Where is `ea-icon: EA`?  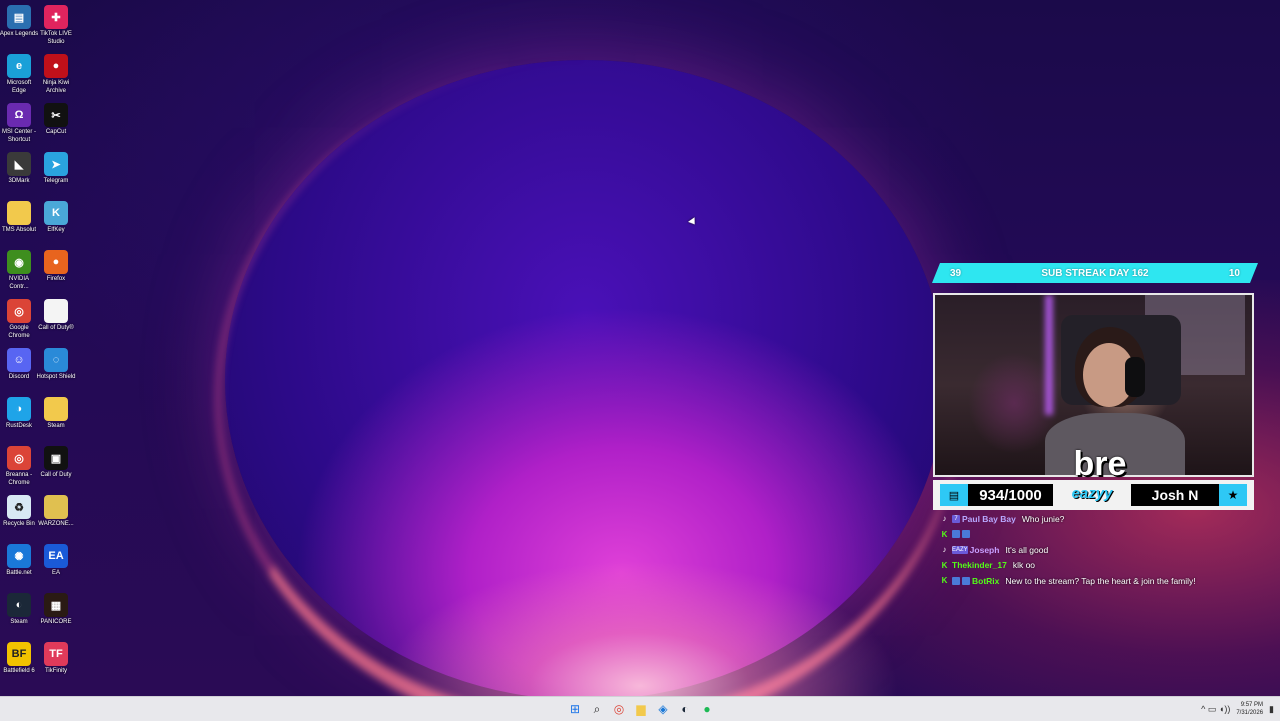 ea-icon: EA is located at coordinates (56, 556).